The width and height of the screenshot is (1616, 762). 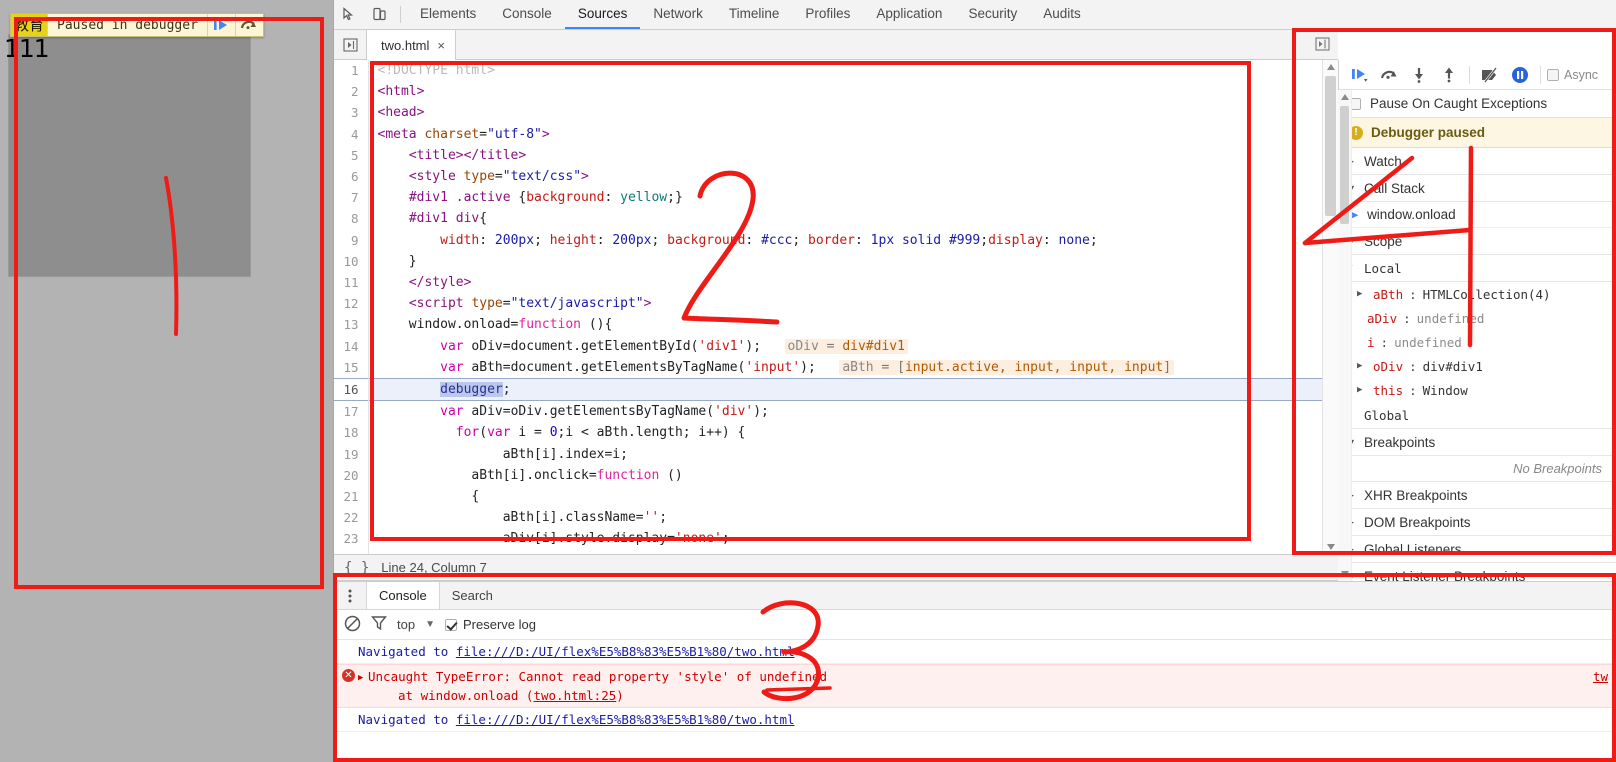 I want to click on line-number: 19, so click(x=351, y=454).